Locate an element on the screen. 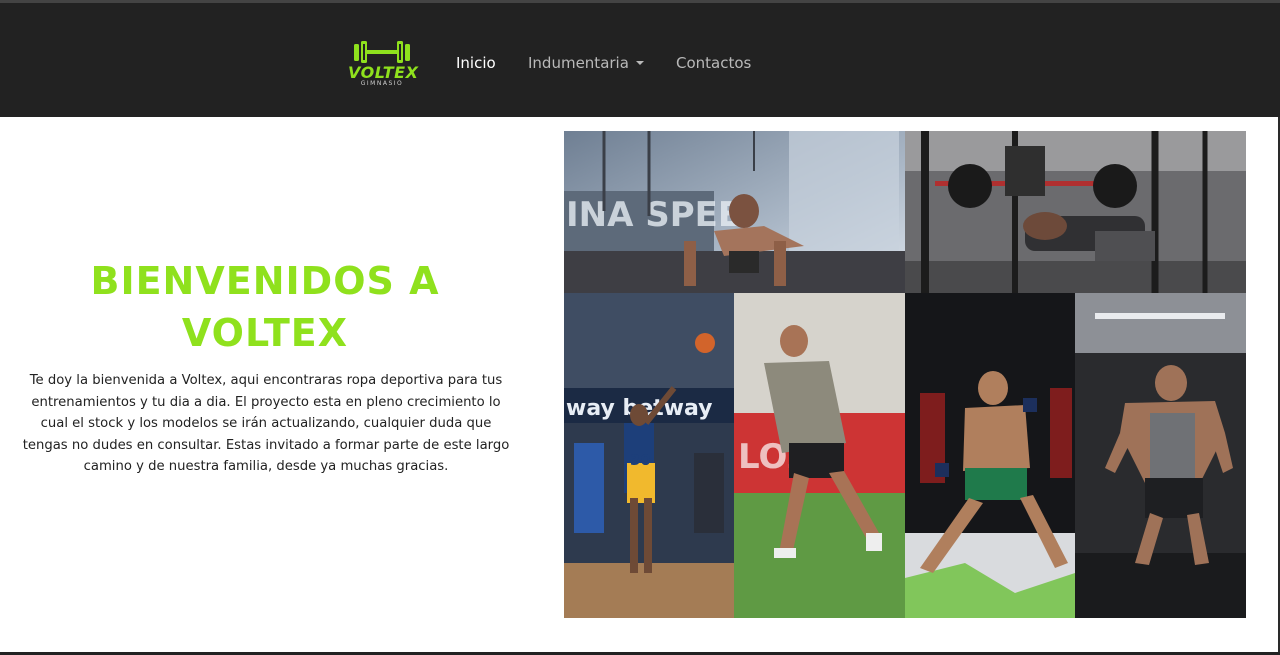 This screenshot has width=1280, height=655. gallery-photo-pushup: INA SPEE is located at coordinates (734, 212).